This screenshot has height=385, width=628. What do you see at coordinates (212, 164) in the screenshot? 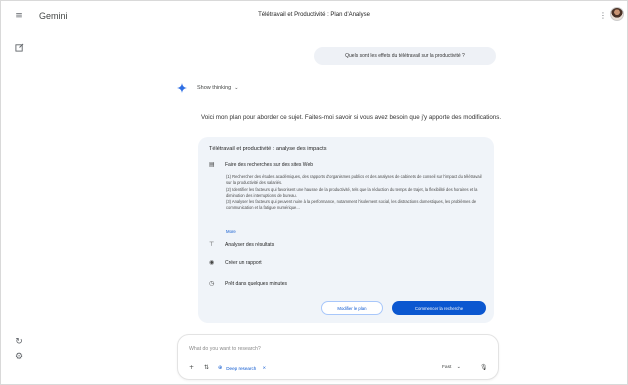
I see `document-icon: ▤` at bounding box center [212, 164].